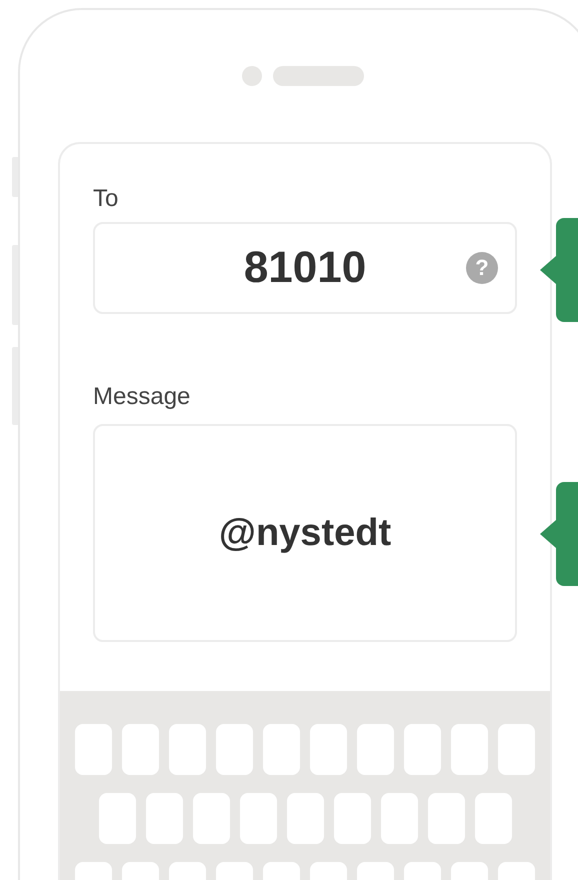  What do you see at coordinates (106, 199) in the screenshot?
I see `field-label: To` at bounding box center [106, 199].